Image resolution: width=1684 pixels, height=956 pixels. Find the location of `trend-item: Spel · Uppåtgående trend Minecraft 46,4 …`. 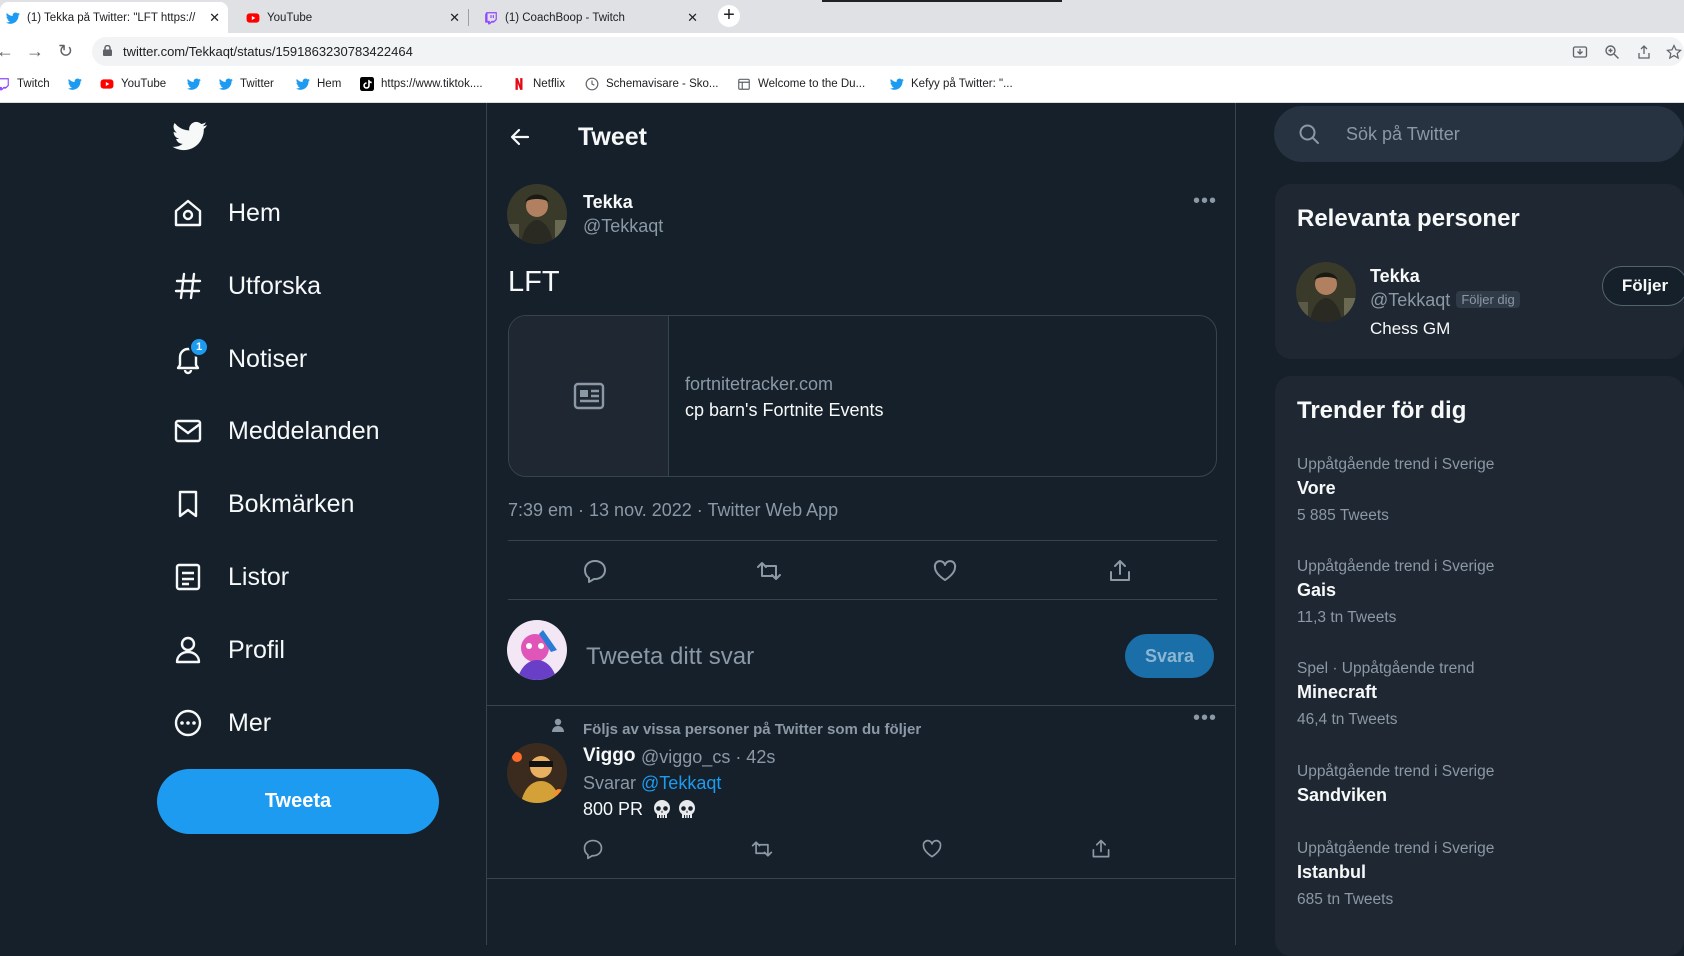

trend-item: Spel · Uppåtgående trend Minecraft 46,4 … is located at coordinates (1487, 705).